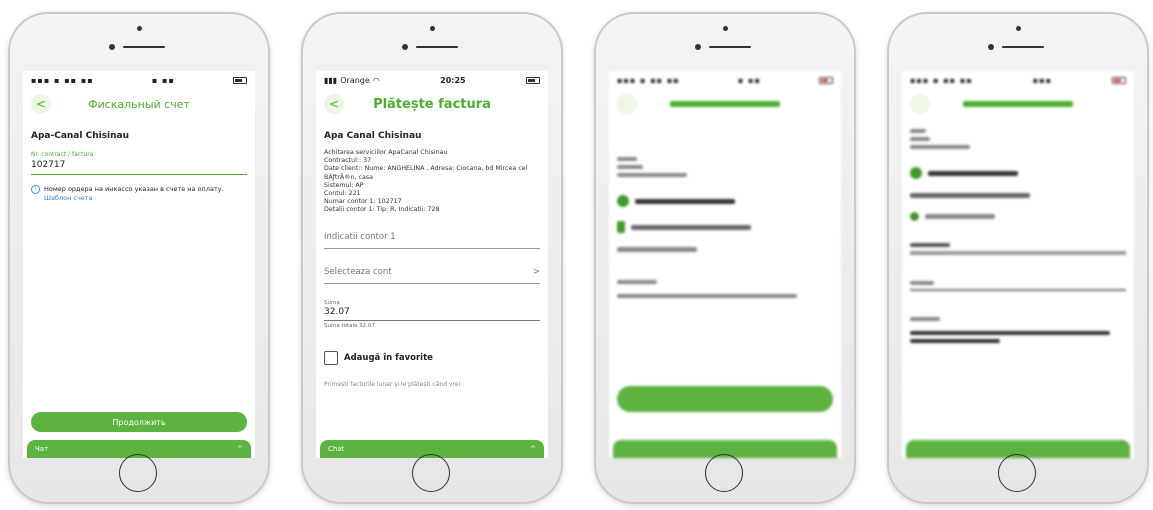 The width and height of the screenshot is (1153, 510). Describe the element at coordinates (349, 326) in the screenshot. I see `amount-total: Suma totala 32.07` at that location.